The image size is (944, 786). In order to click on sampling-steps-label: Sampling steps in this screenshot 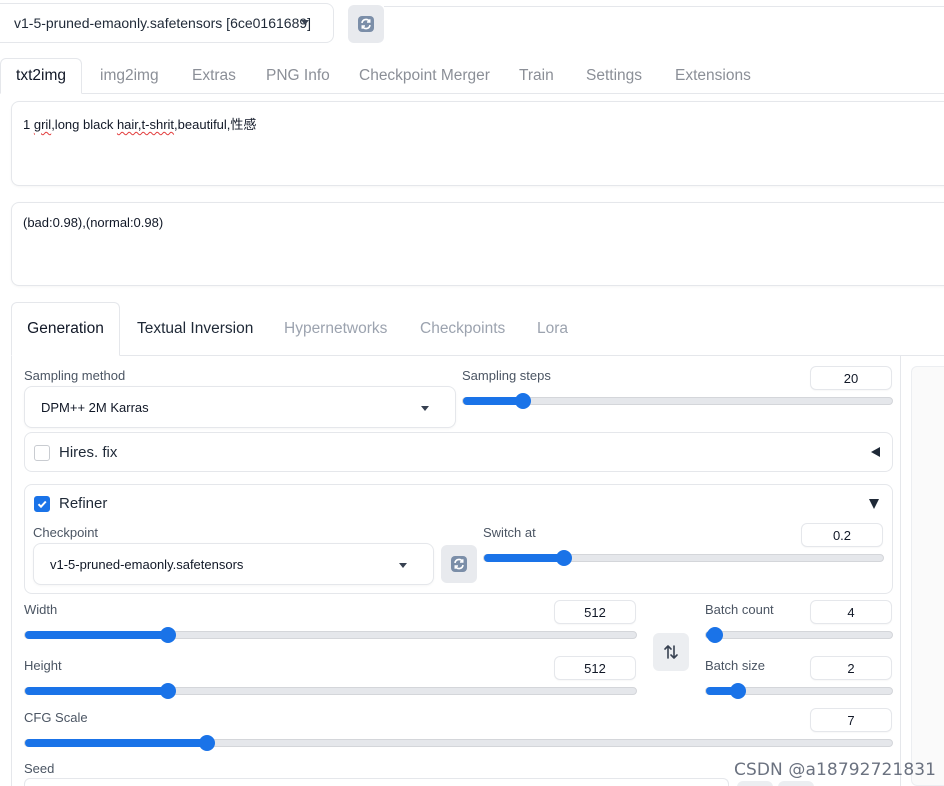, I will do `click(506, 375)`.